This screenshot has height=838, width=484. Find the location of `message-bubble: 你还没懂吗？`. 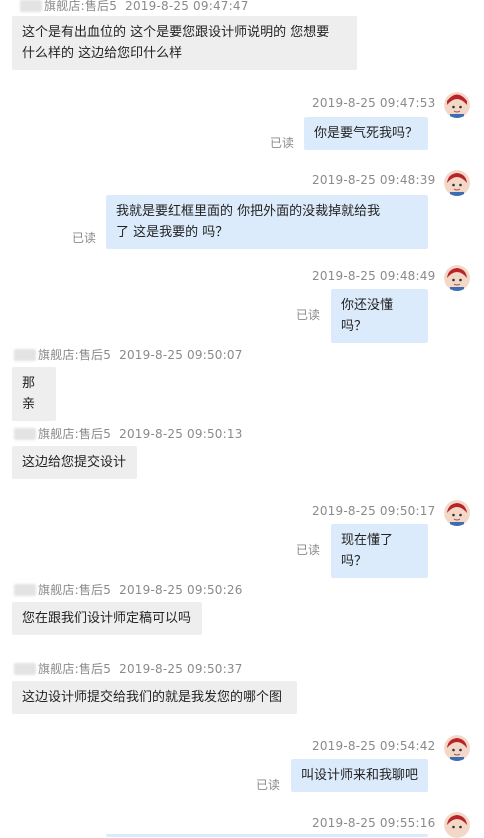

message-bubble: 你还没懂吗？ is located at coordinates (379, 316).